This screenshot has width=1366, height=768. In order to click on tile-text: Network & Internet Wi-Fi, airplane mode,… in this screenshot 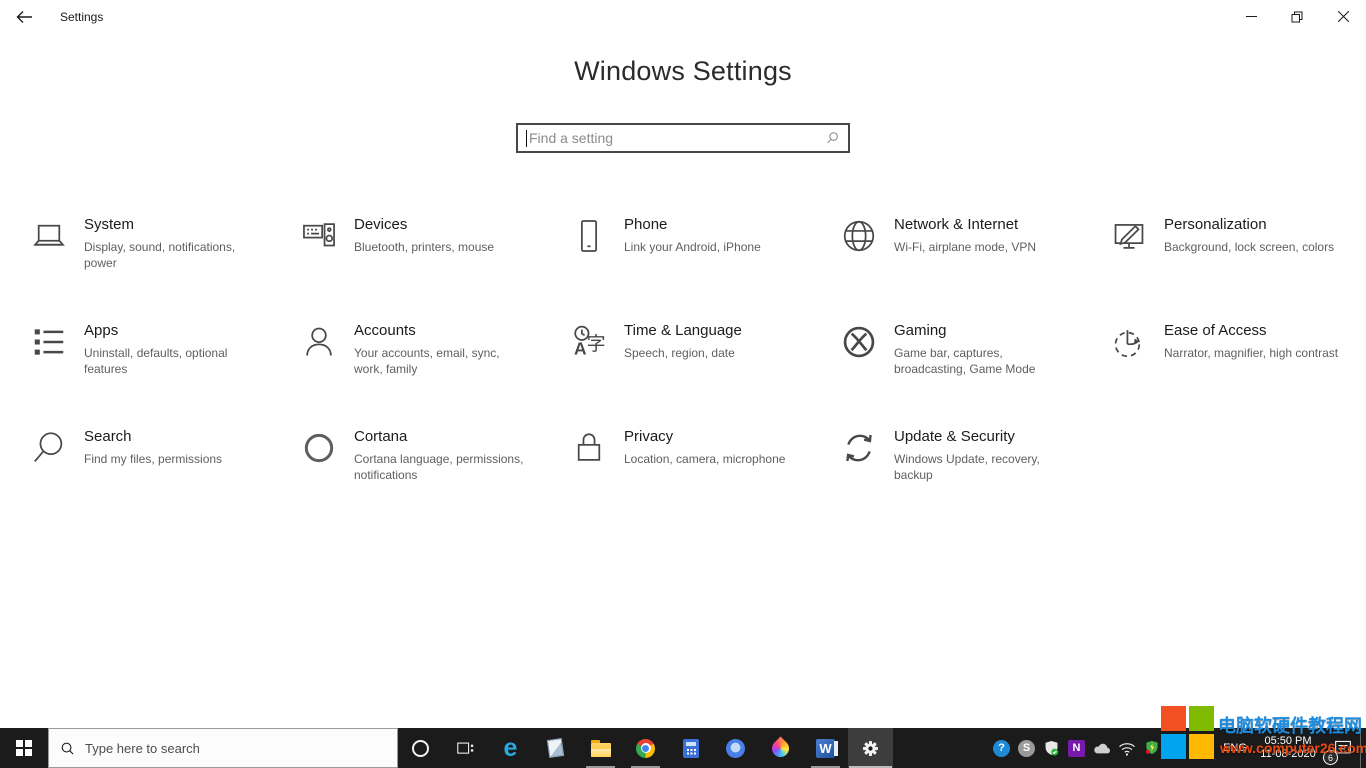, I will do `click(965, 235)`.